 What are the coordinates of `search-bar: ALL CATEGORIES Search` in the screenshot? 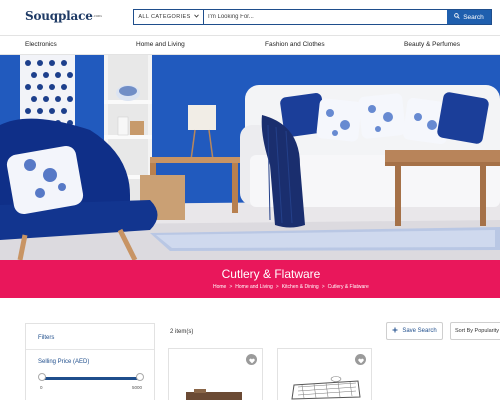 It's located at (312, 17).